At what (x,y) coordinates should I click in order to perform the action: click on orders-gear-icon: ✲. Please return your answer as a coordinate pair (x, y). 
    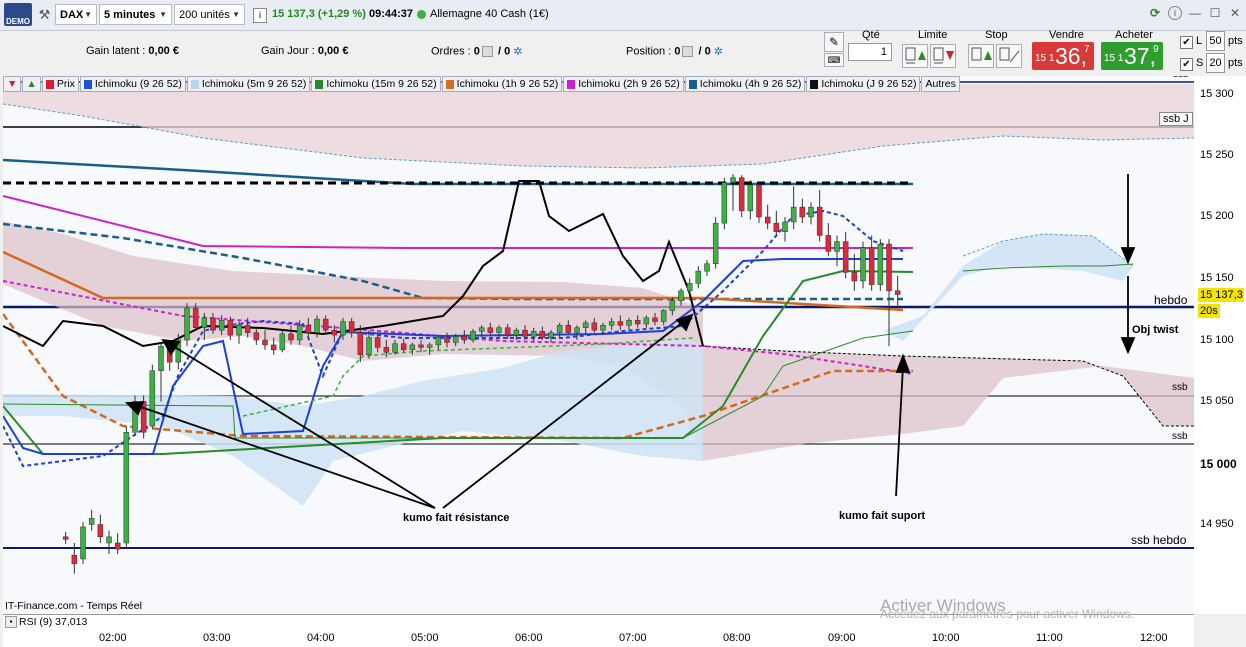
    Looking at the image, I should click on (517, 52).